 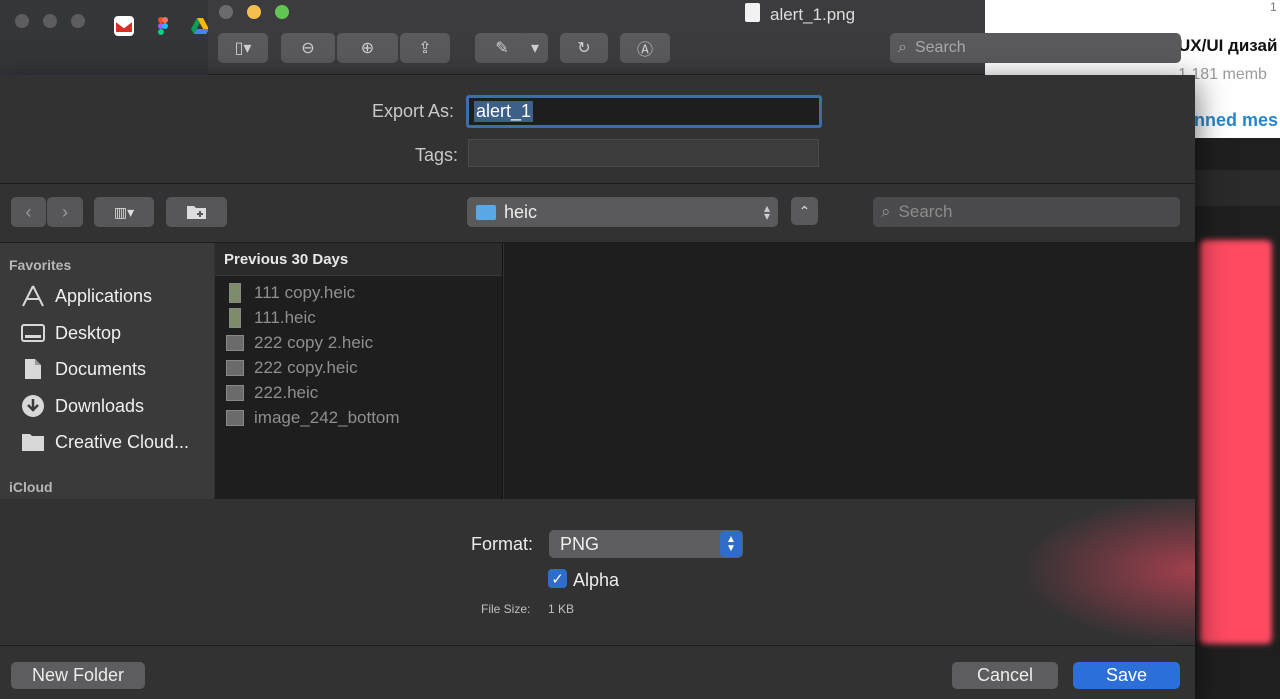 I want to click on file-row: 222 copy 2.heic, so click(x=358, y=342).